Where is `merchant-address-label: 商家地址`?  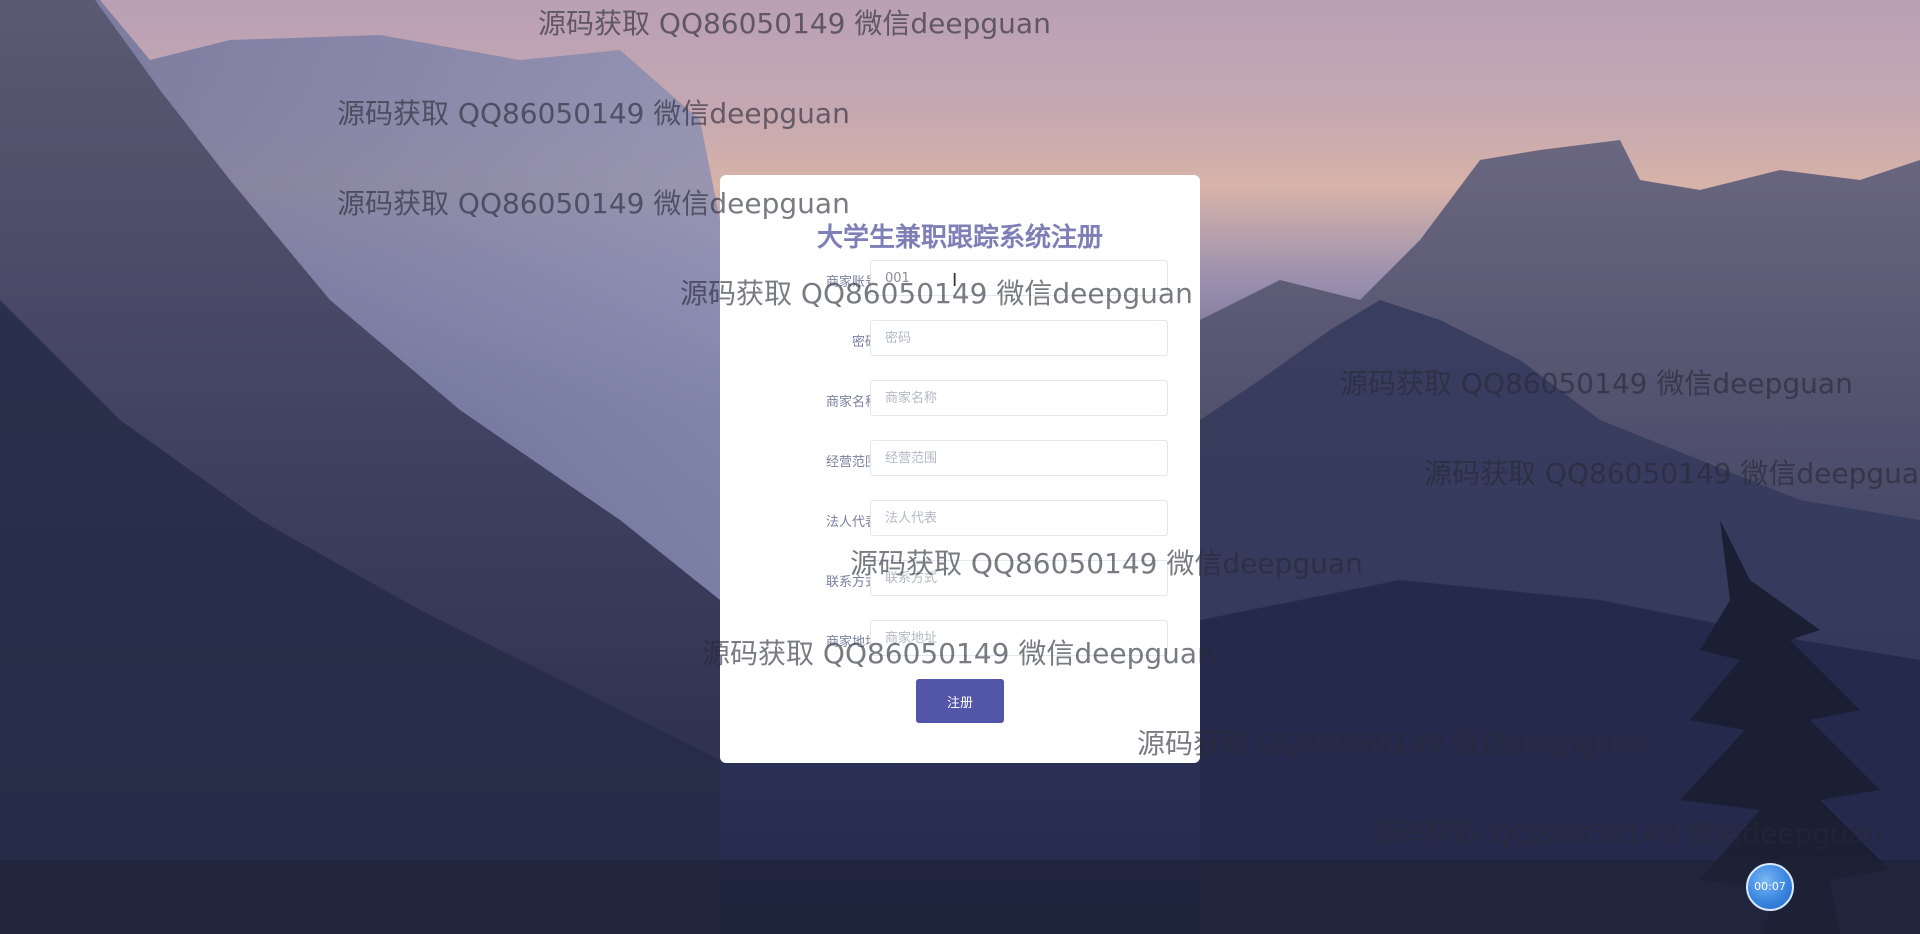
merchant-address-label: 商家地址 is located at coordinates (851, 642).